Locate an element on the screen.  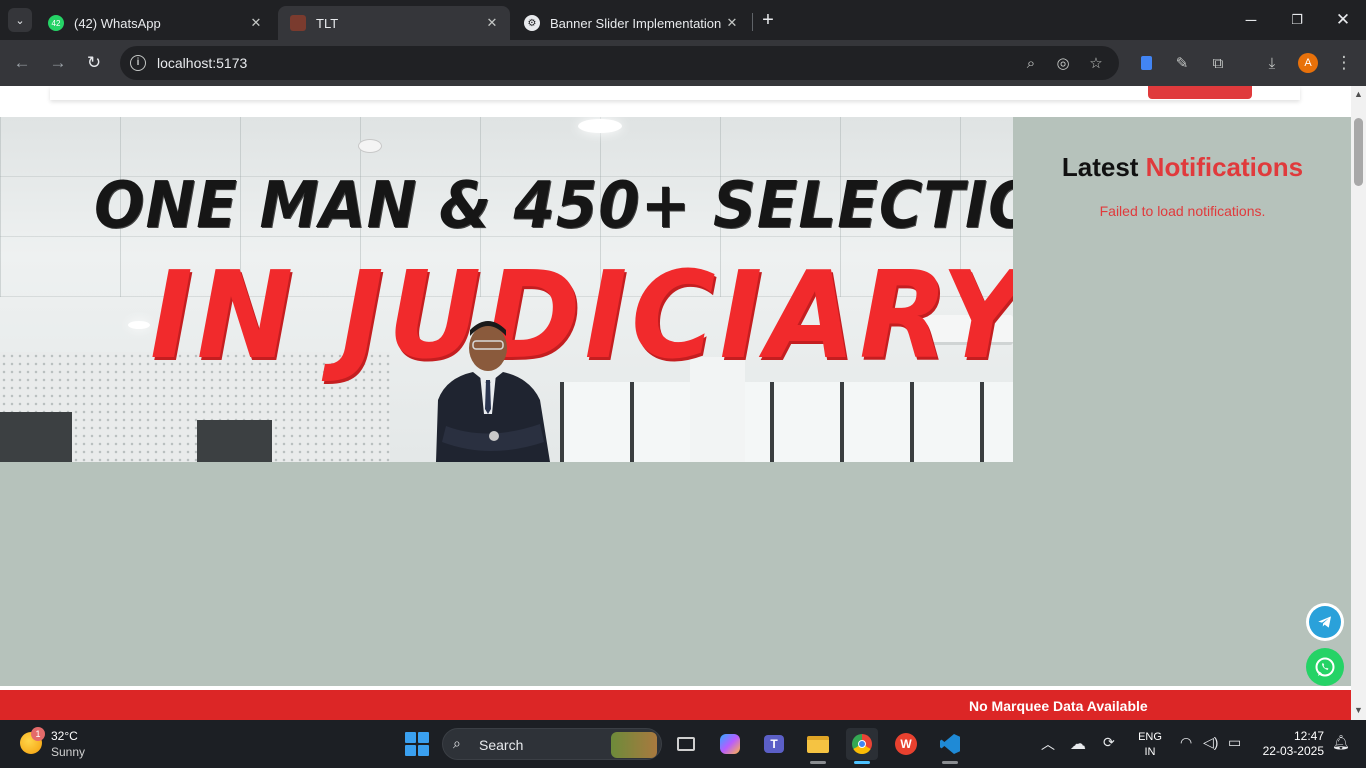
volume-icon: ◁) is located at coordinates (1210, 742).